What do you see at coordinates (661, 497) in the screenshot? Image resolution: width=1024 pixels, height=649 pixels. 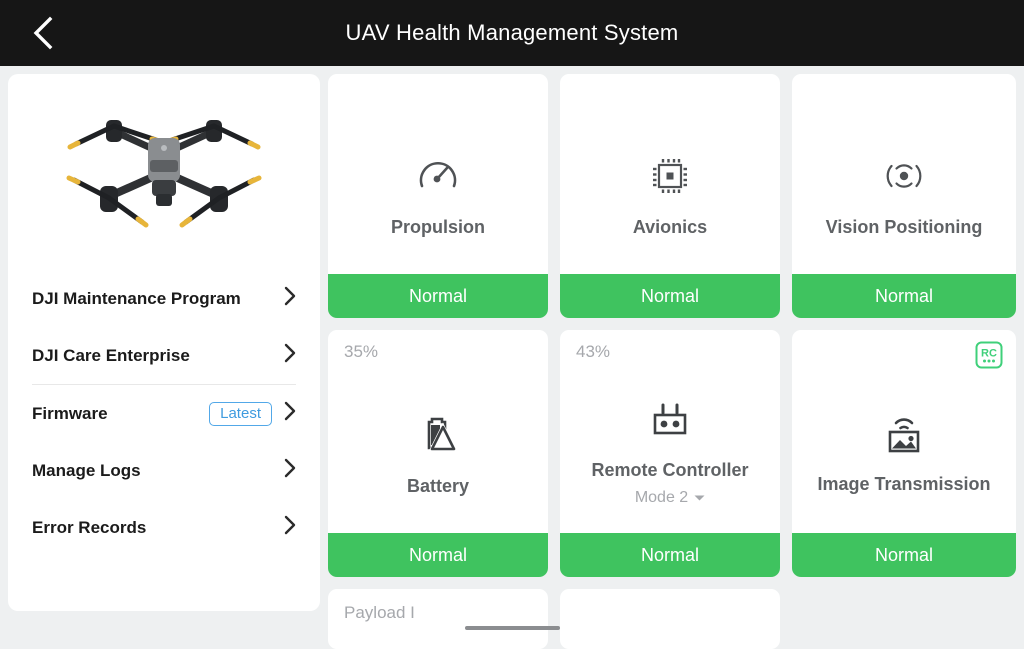 I see `mode-label: Mode 2` at bounding box center [661, 497].